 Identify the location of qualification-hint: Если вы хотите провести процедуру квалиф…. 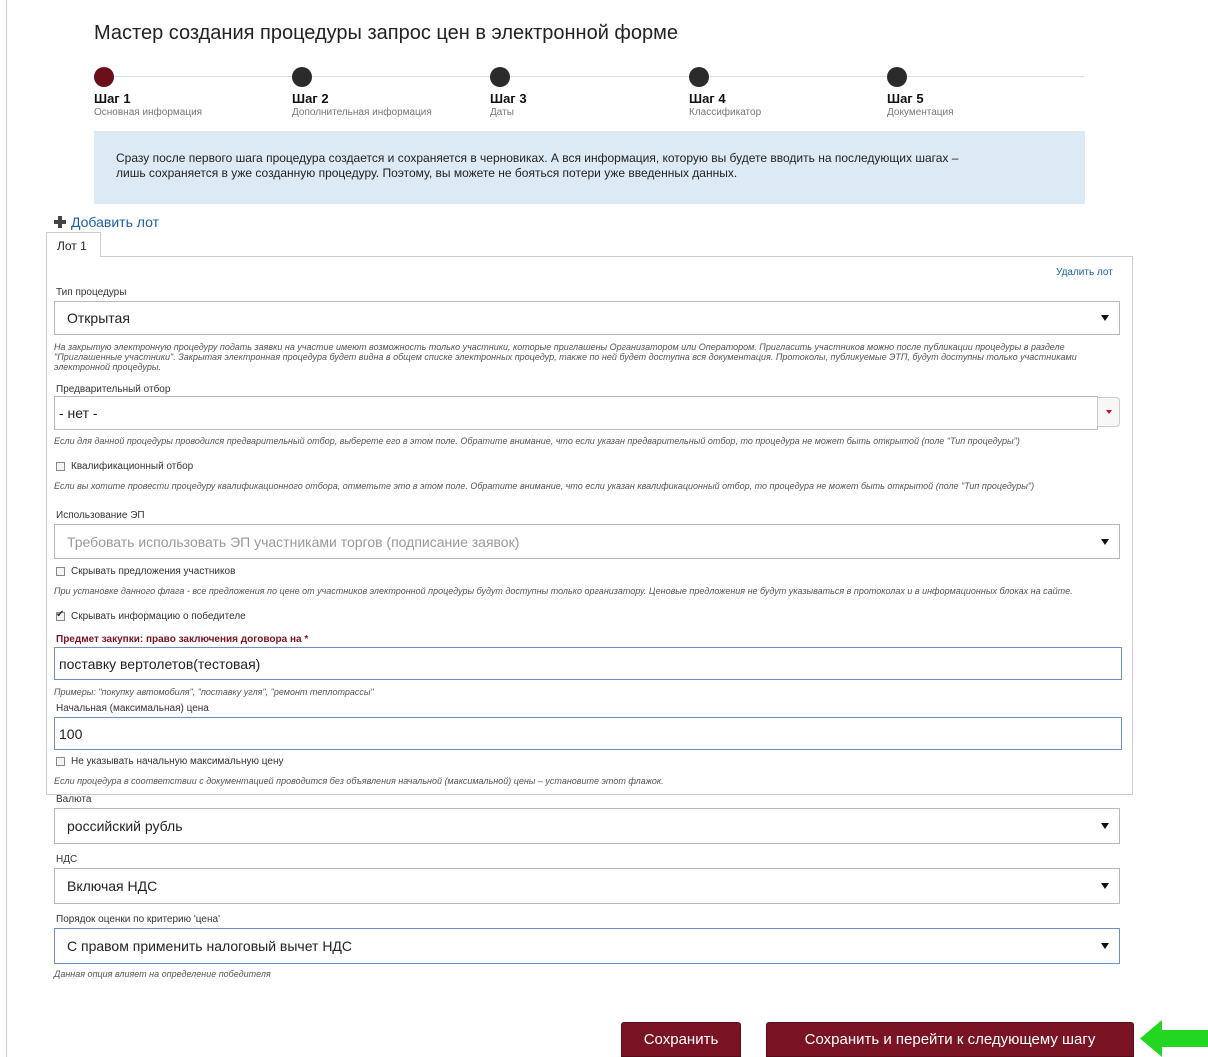
(544, 486).